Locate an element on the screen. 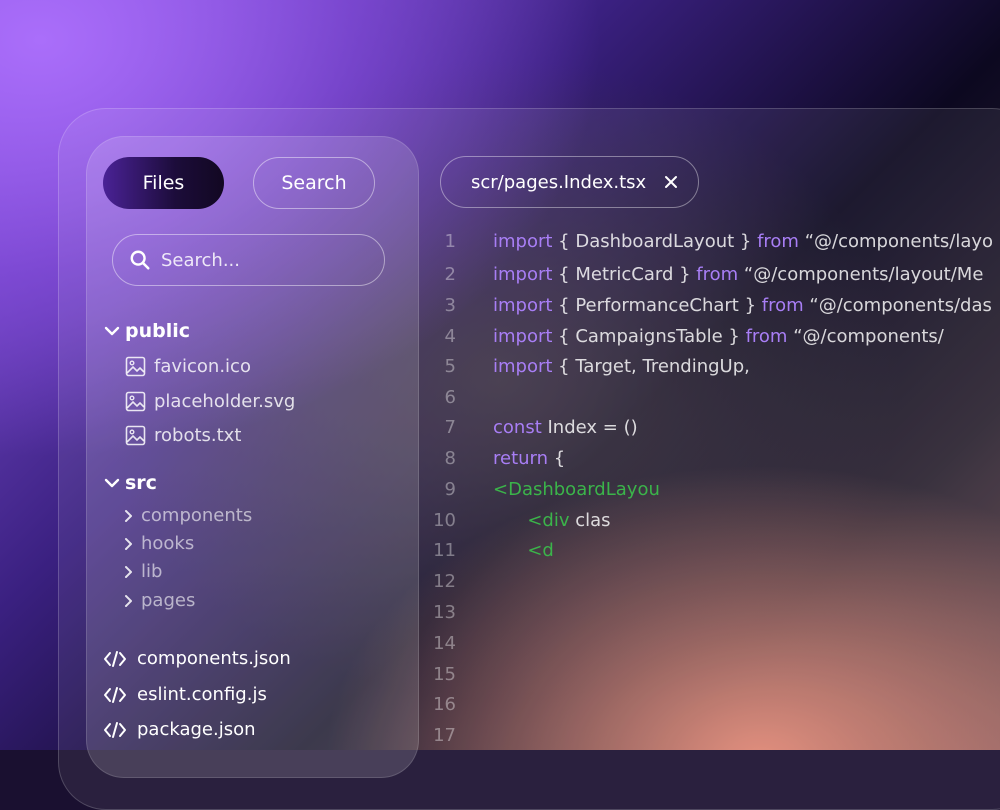  line-number: 6 is located at coordinates (450, 397).